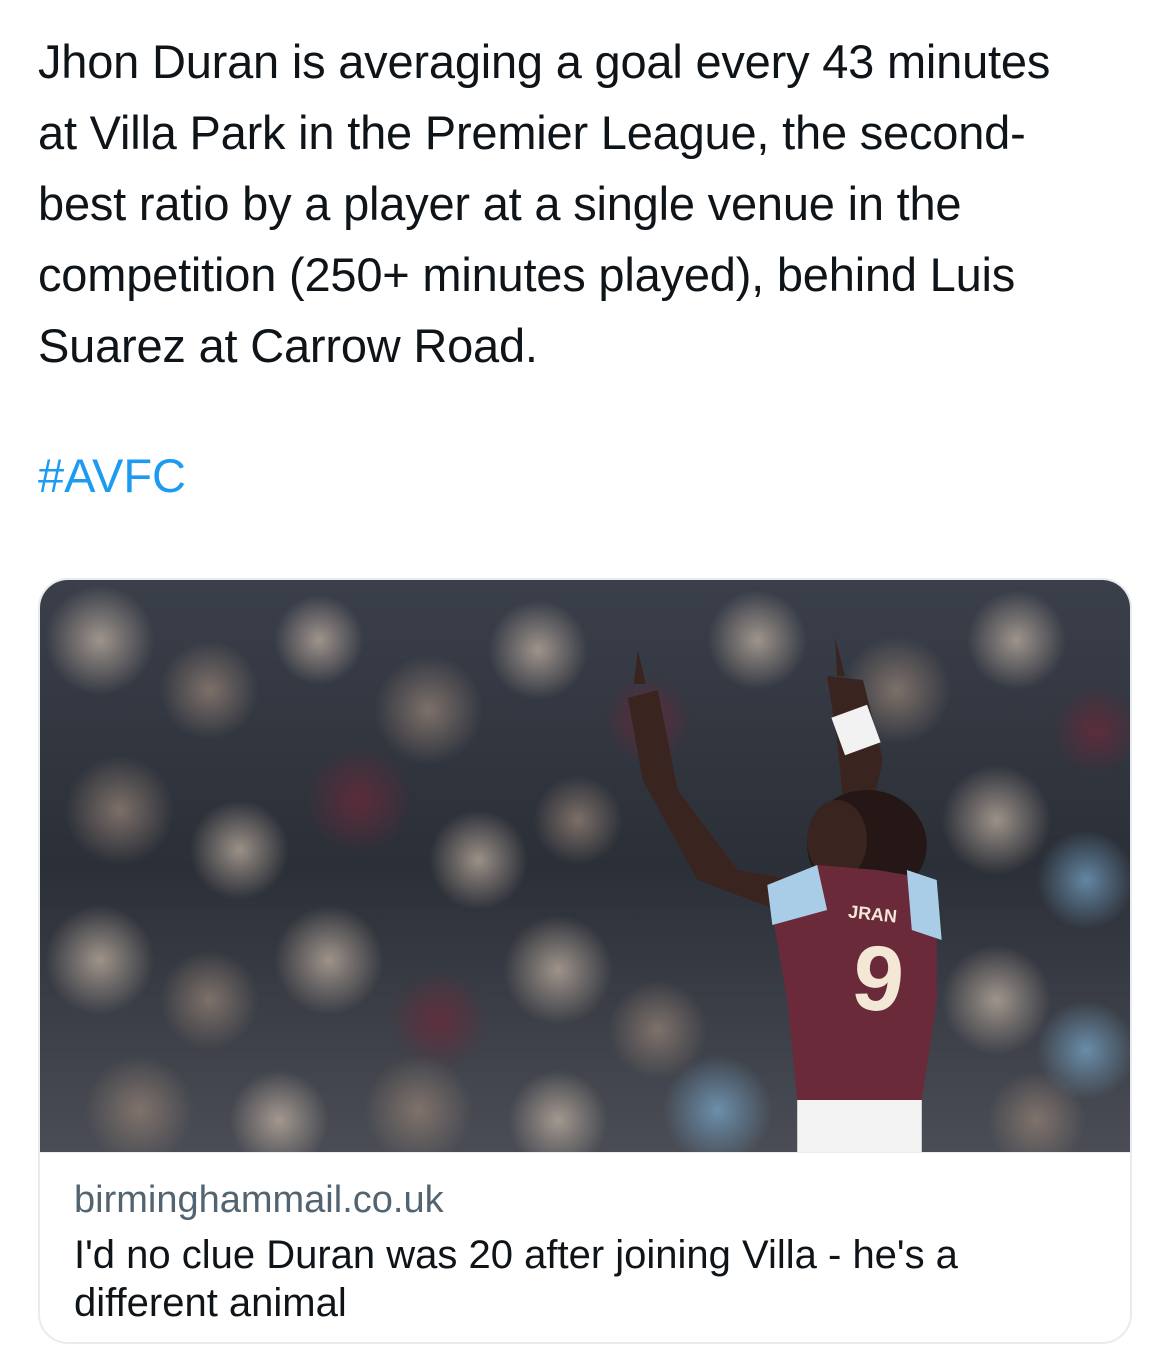 This screenshot has height=1361, width=1170. Describe the element at coordinates (259, 1200) in the screenshot. I see `card-domain: birminghammail.co.uk` at that location.